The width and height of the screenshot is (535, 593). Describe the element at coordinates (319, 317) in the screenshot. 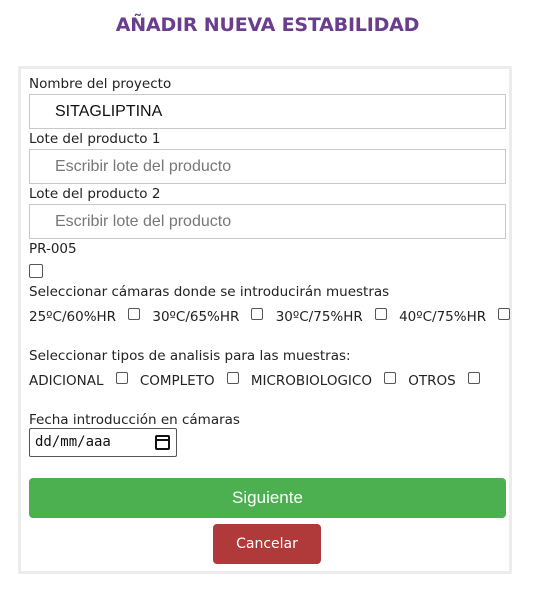

I see `chamber-option-label: 30ºC/75%HR` at that location.